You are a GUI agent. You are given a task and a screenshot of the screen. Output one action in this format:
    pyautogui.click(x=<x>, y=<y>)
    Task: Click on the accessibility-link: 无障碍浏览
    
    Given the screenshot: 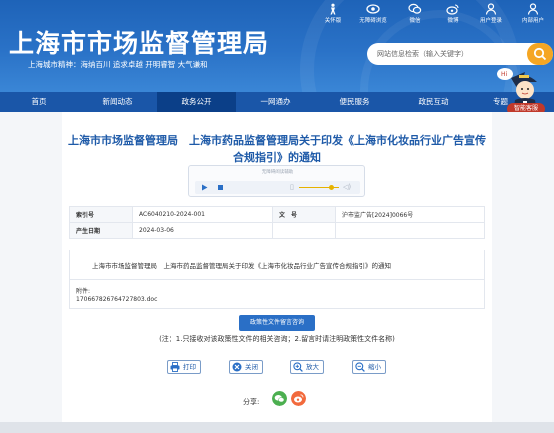 What is the action you would take?
    pyautogui.click(x=373, y=16)
    